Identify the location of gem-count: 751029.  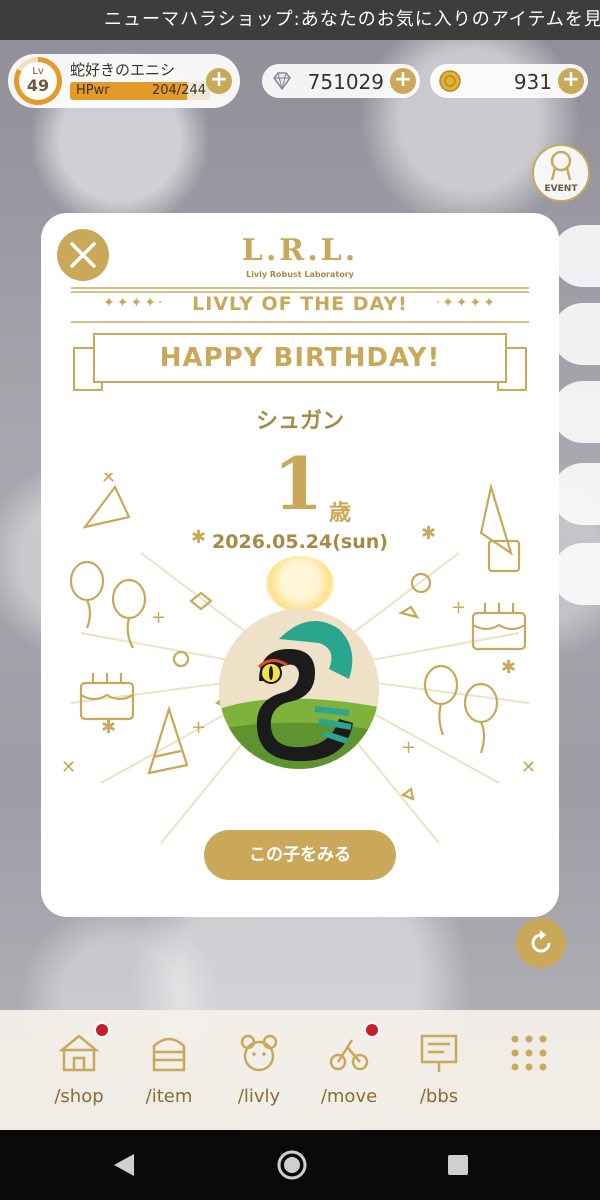
(345, 82).